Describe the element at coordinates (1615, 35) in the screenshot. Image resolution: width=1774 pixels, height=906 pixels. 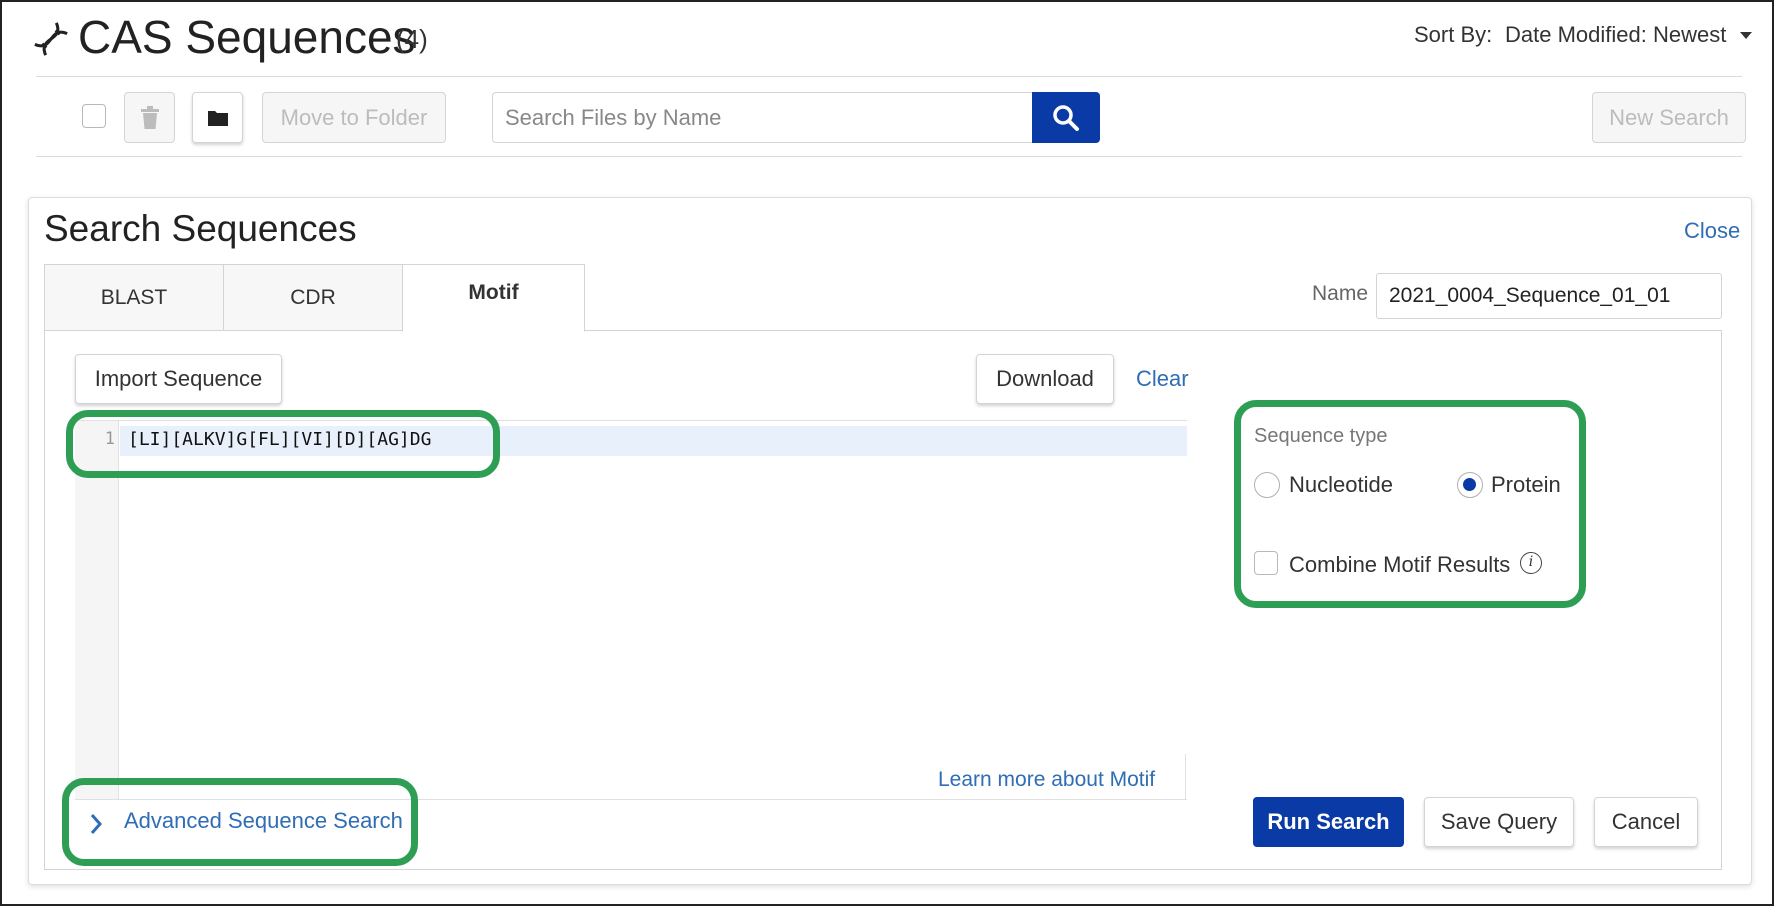
I see `sort-dropdown: Date Modified: Newest` at that location.